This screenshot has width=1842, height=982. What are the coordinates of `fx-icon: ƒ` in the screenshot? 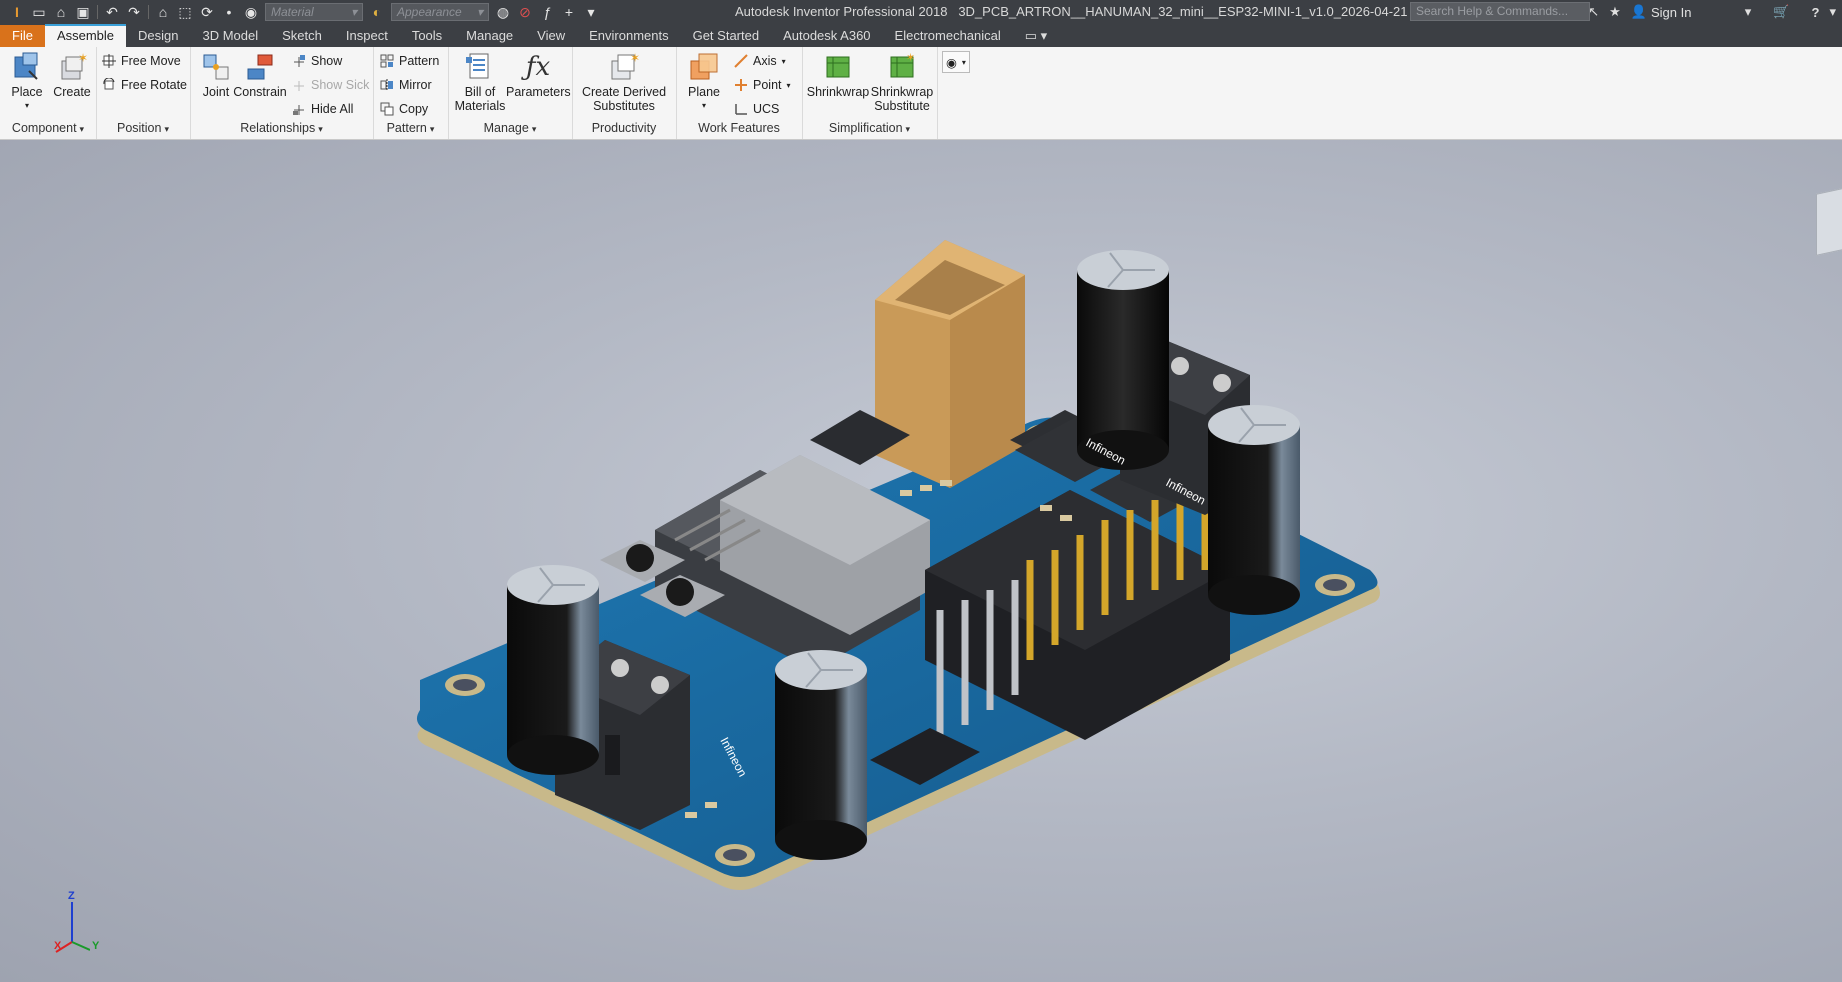 It's located at (547, 12).